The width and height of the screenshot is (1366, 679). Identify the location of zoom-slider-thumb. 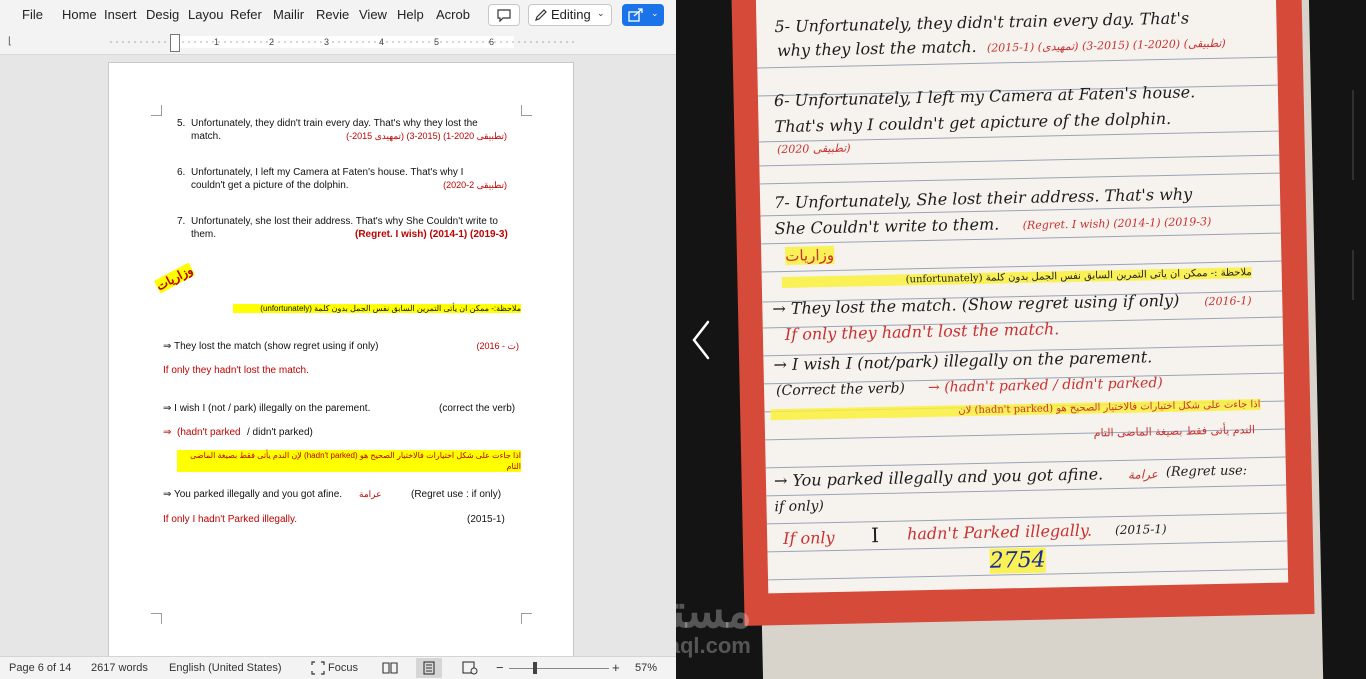
(535, 668).